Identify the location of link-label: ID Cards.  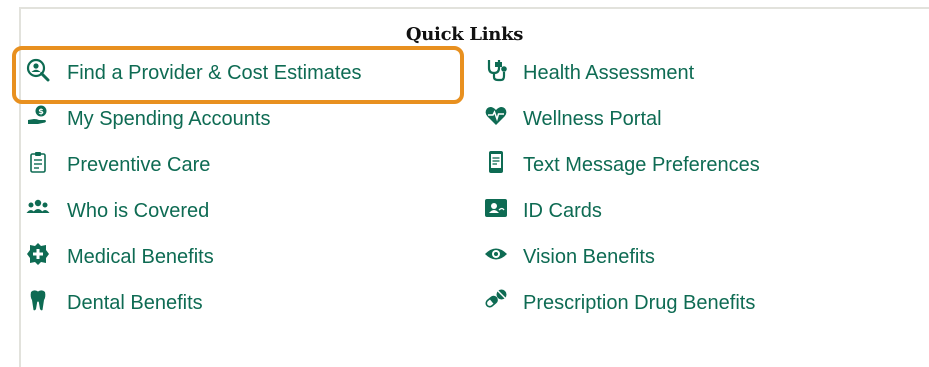
(562, 211).